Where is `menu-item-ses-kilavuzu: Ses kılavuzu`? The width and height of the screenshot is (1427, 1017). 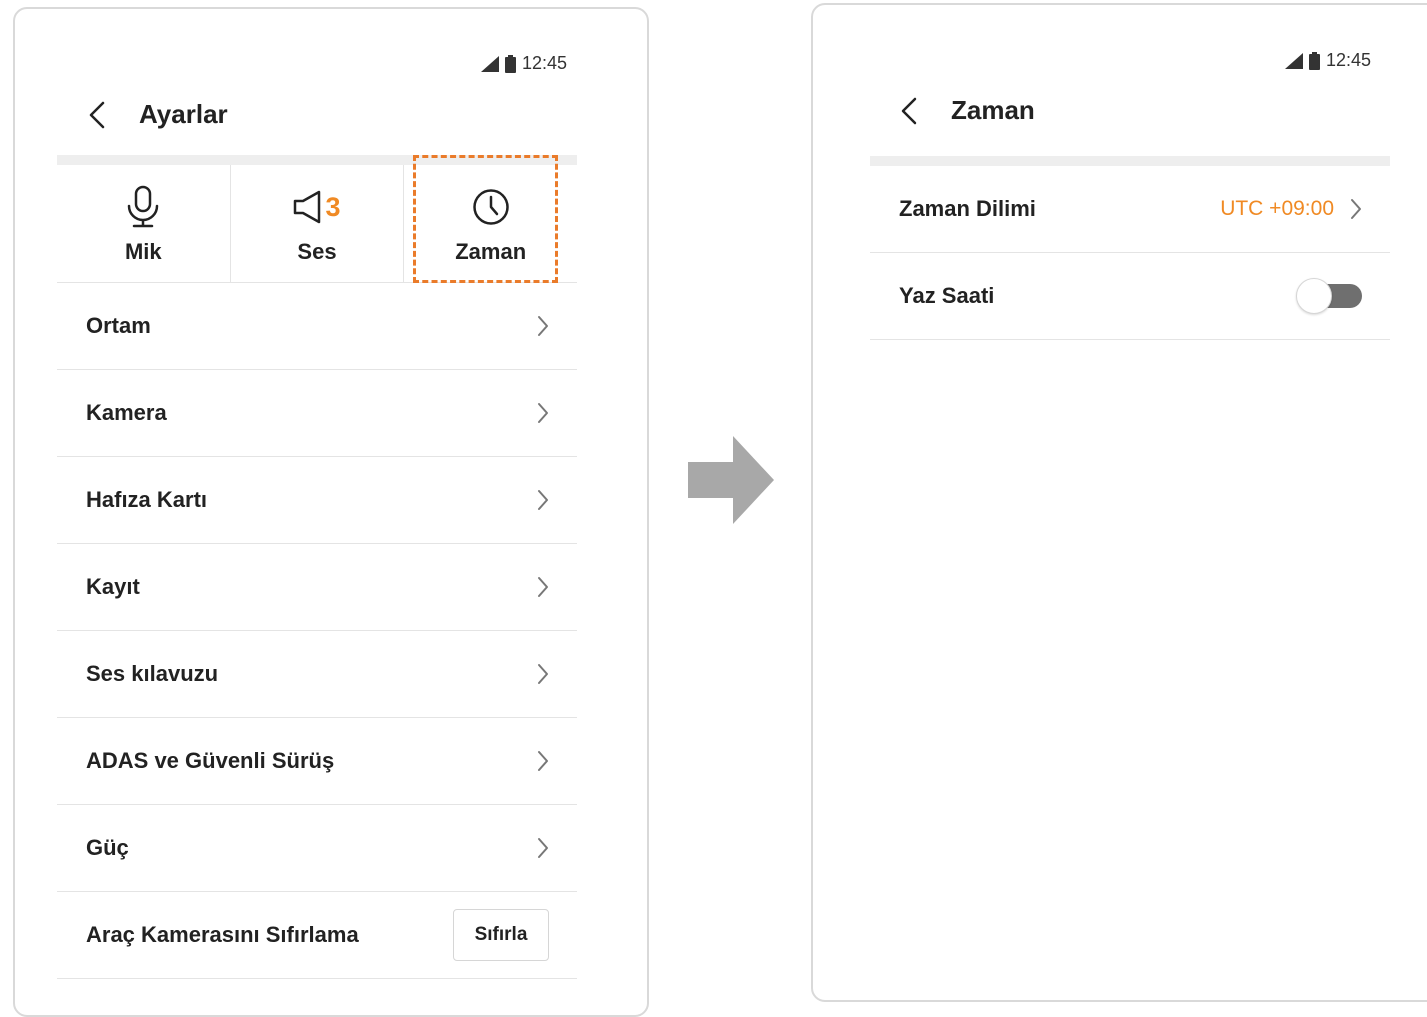
menu-item-ses-kilavuzu: Ses kılavuzu is located at coordinates (317, 674).